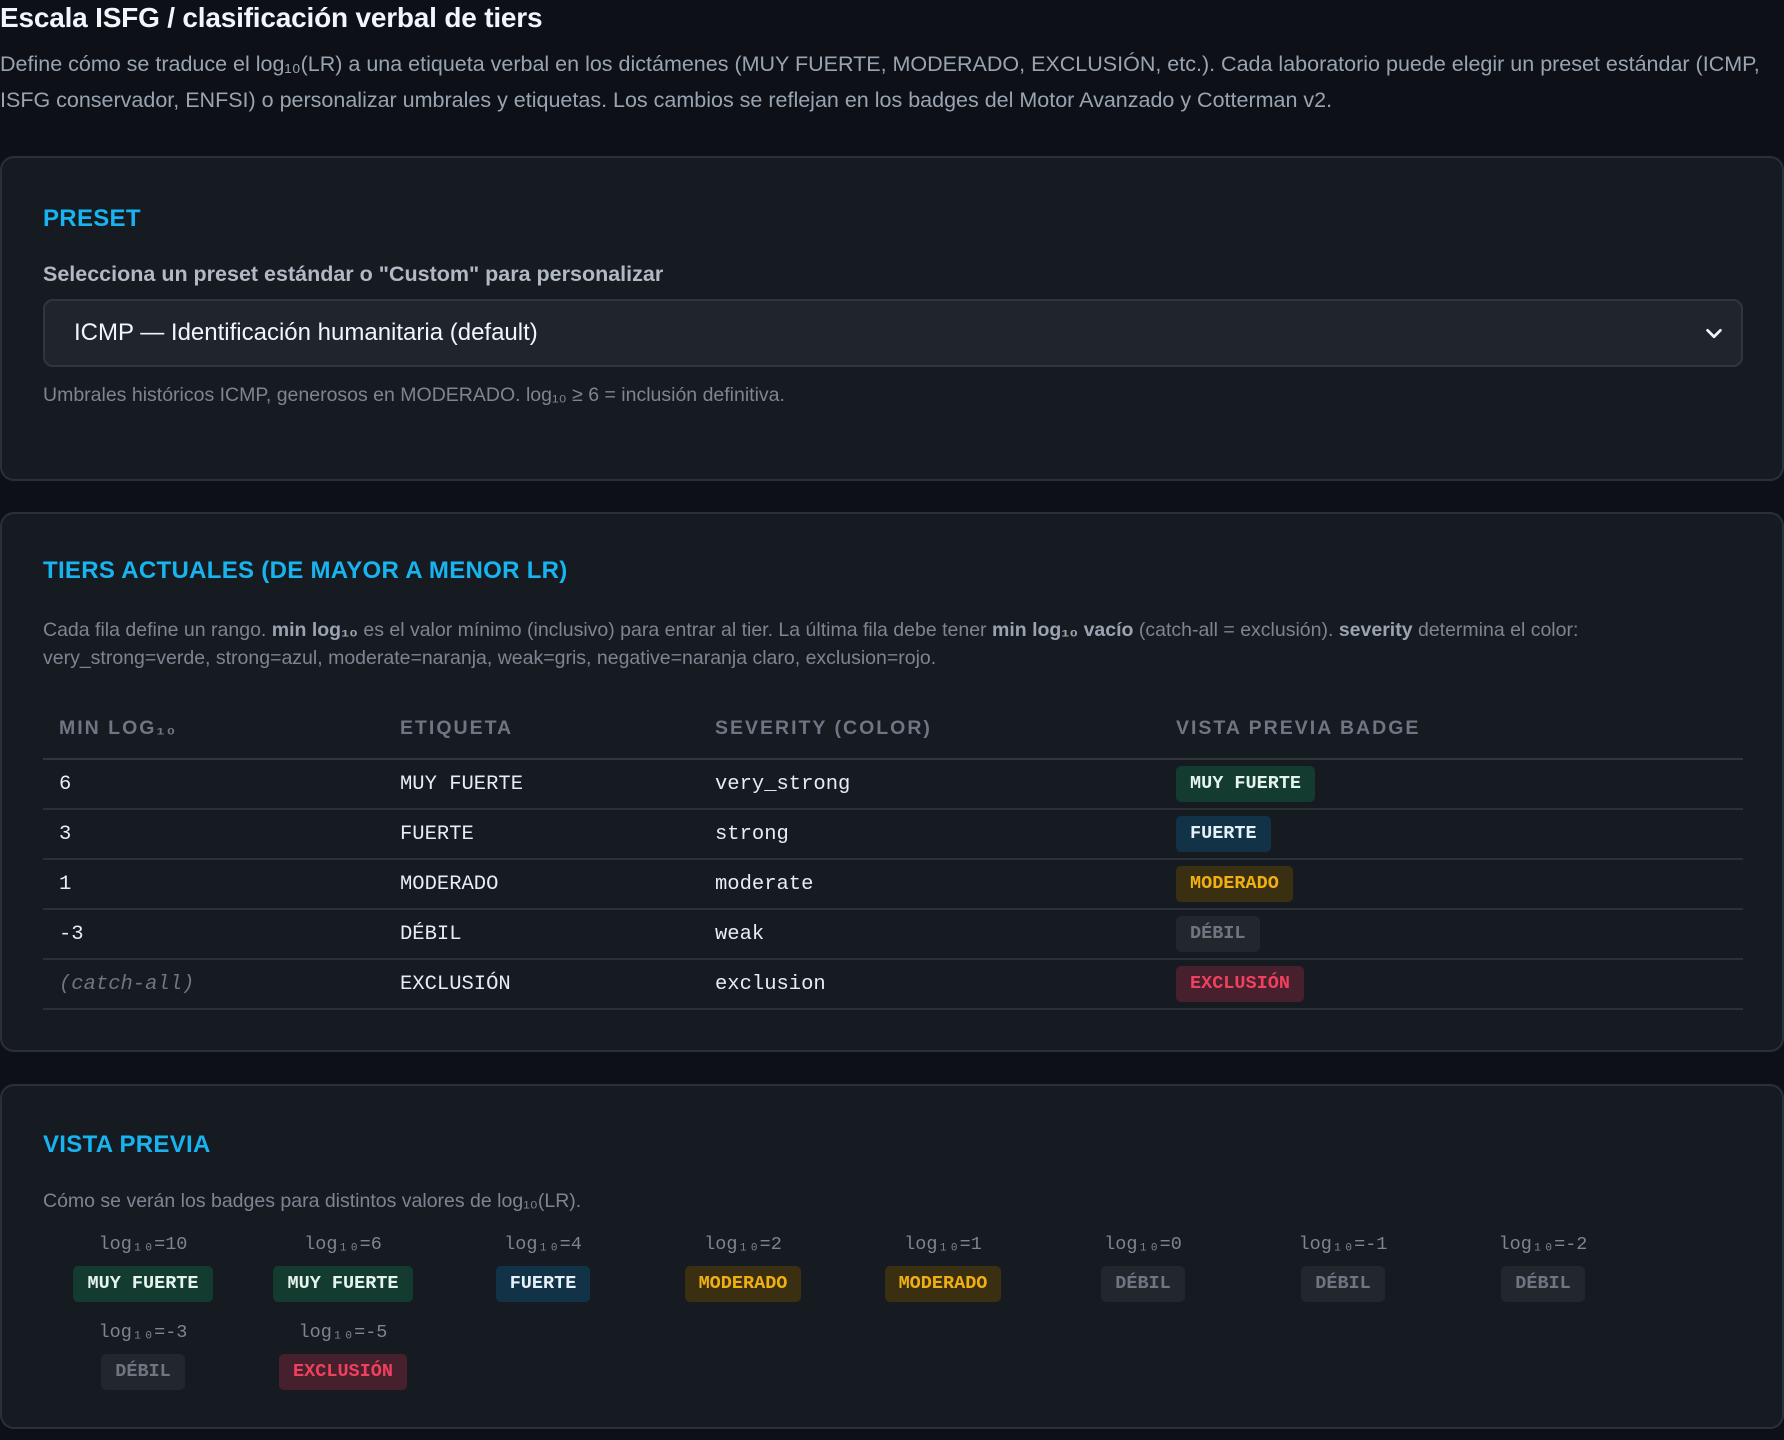  Describe the element at coordinates (1143, 1244) in the screenshot. I see `preview-caption: log₁₀=0` at that location.